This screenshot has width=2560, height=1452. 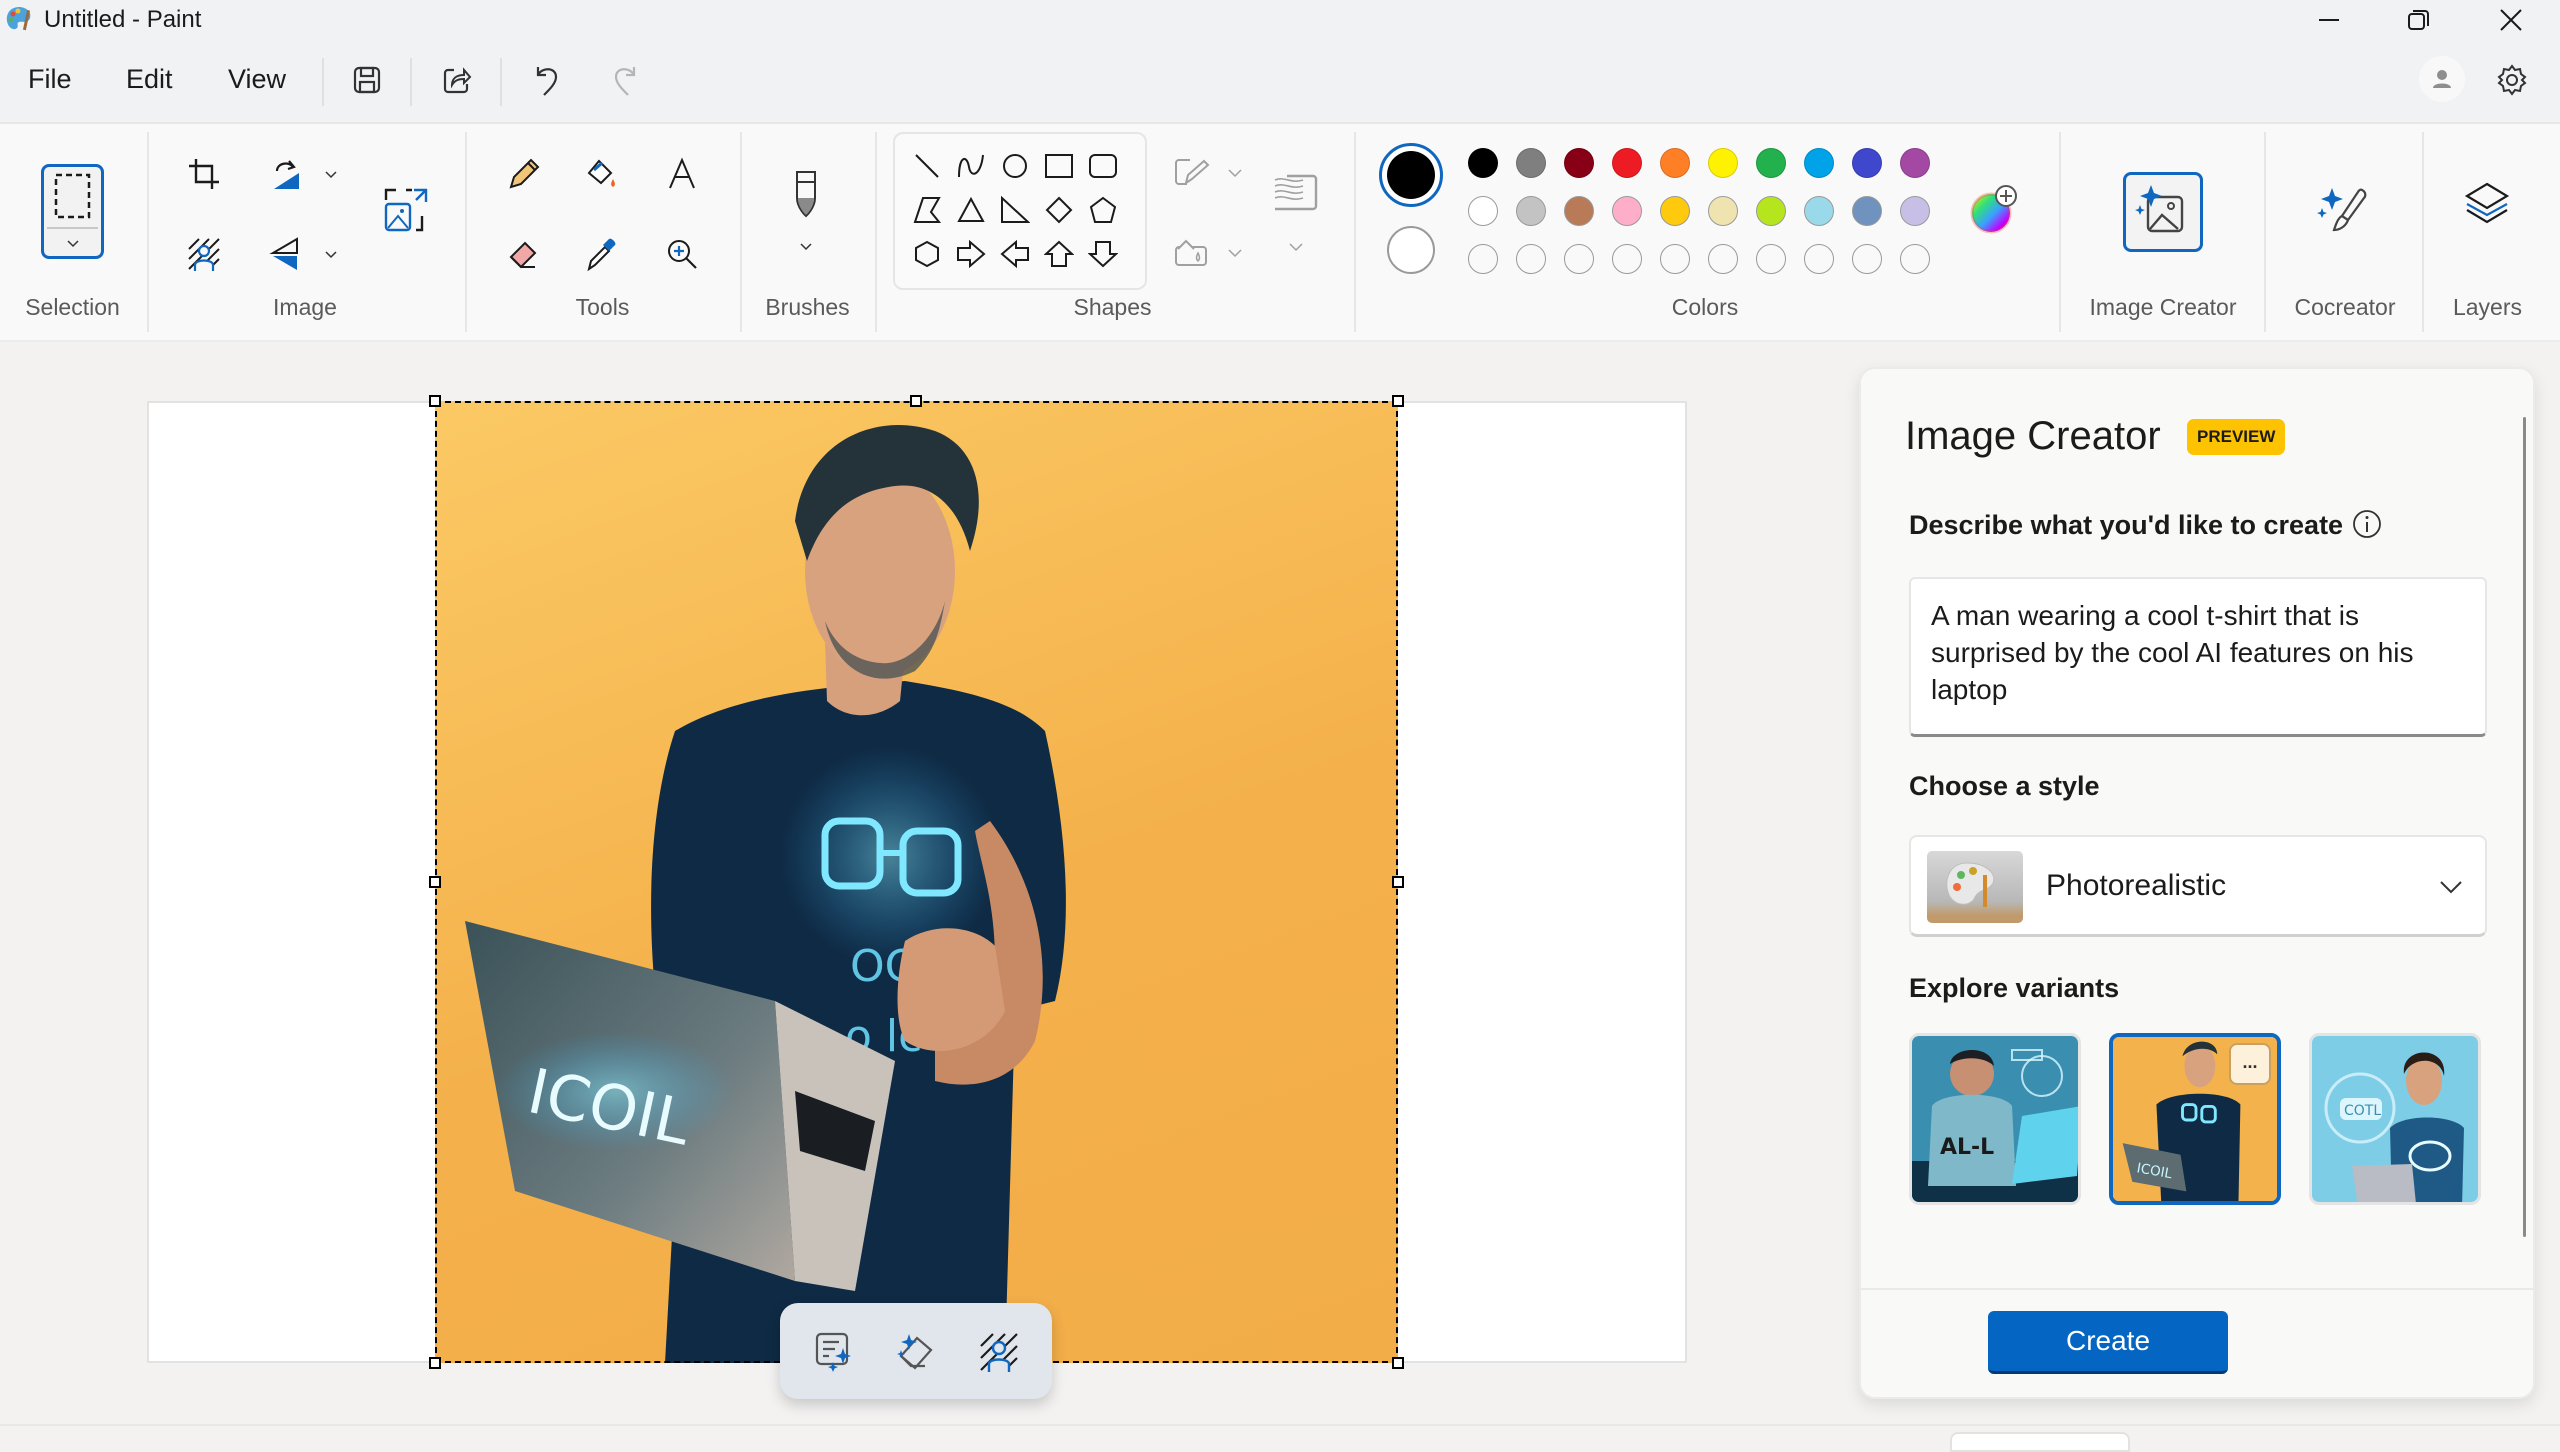 I want to click on shape-down-arrow, so click(x=1103, y=254).